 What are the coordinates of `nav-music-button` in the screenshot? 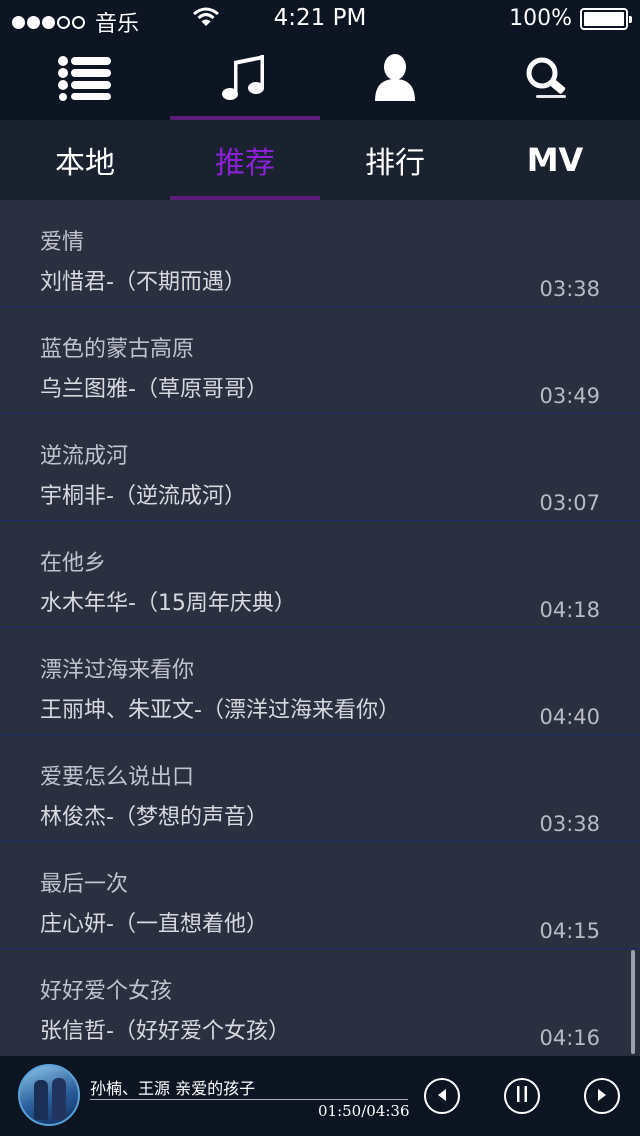 It's located at (245, 80).